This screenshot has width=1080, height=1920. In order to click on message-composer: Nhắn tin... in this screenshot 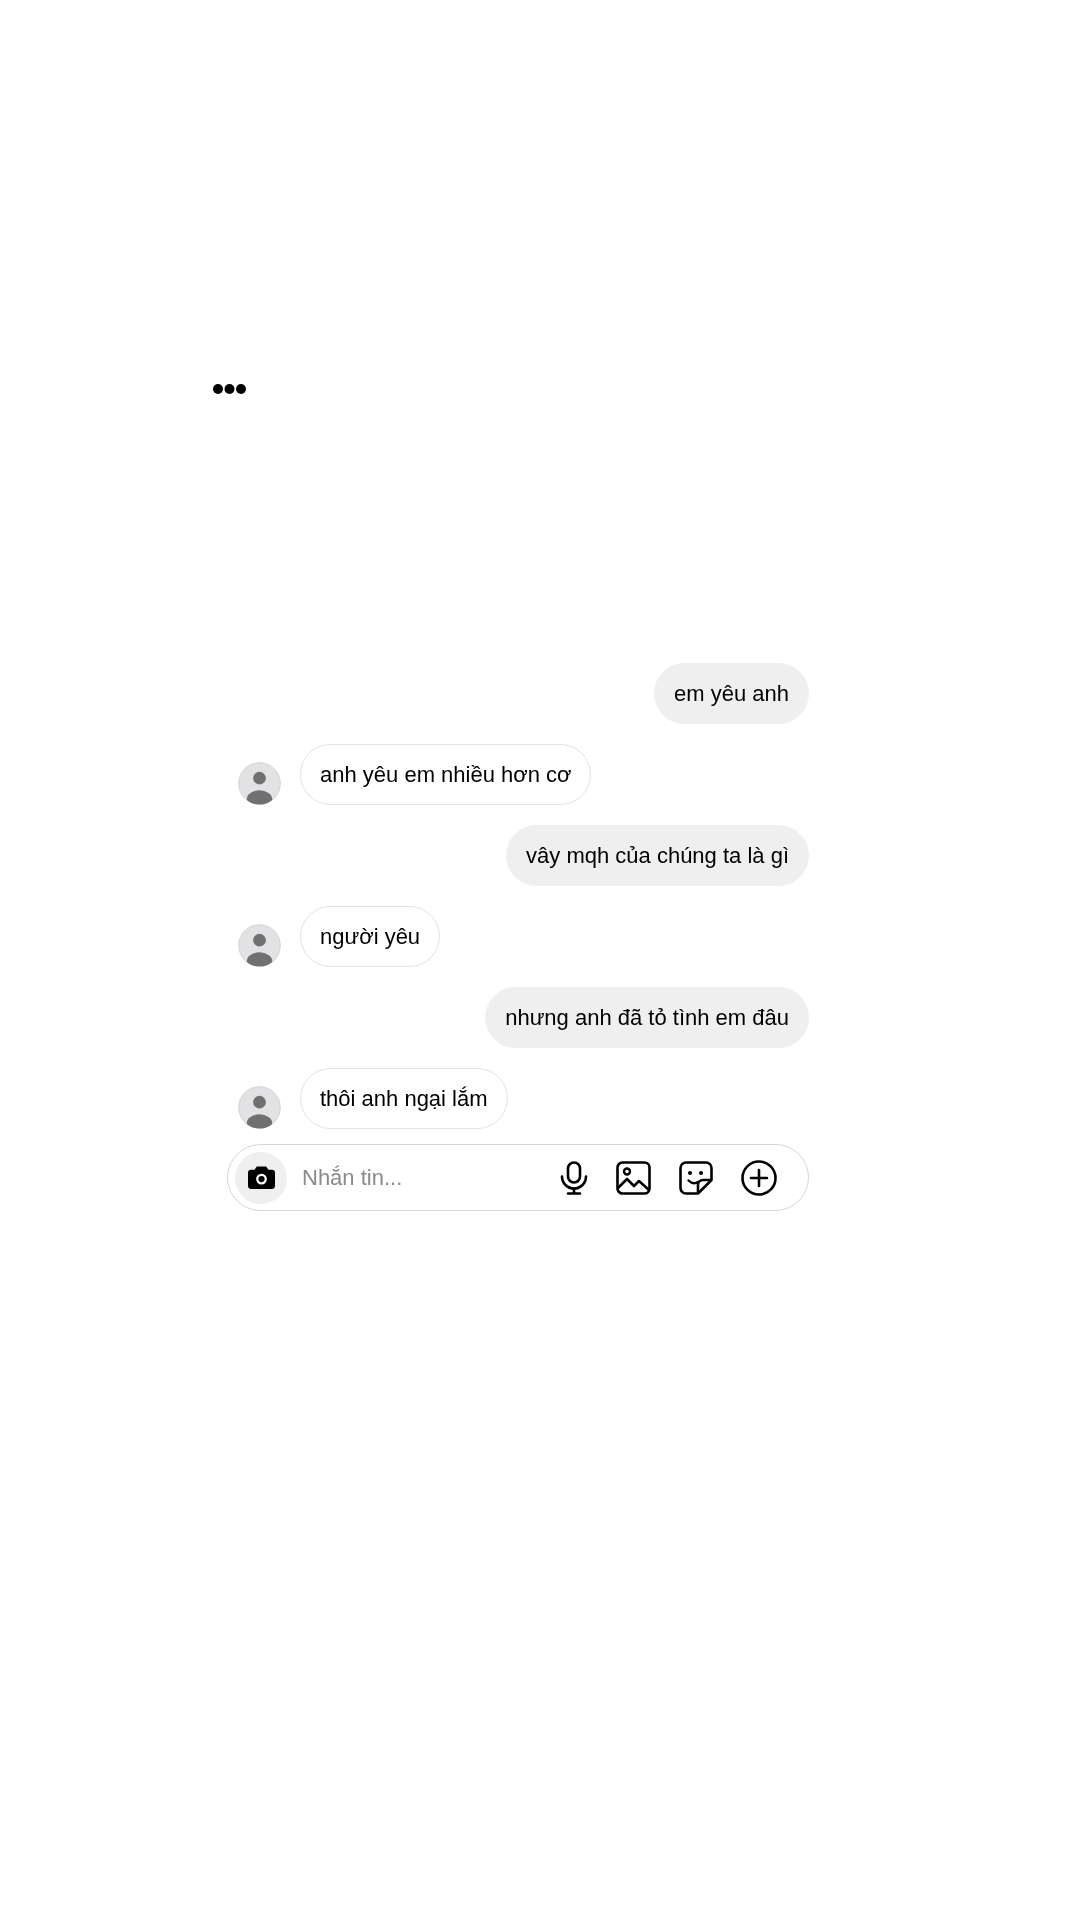, I will do `click(518, 1177)`.